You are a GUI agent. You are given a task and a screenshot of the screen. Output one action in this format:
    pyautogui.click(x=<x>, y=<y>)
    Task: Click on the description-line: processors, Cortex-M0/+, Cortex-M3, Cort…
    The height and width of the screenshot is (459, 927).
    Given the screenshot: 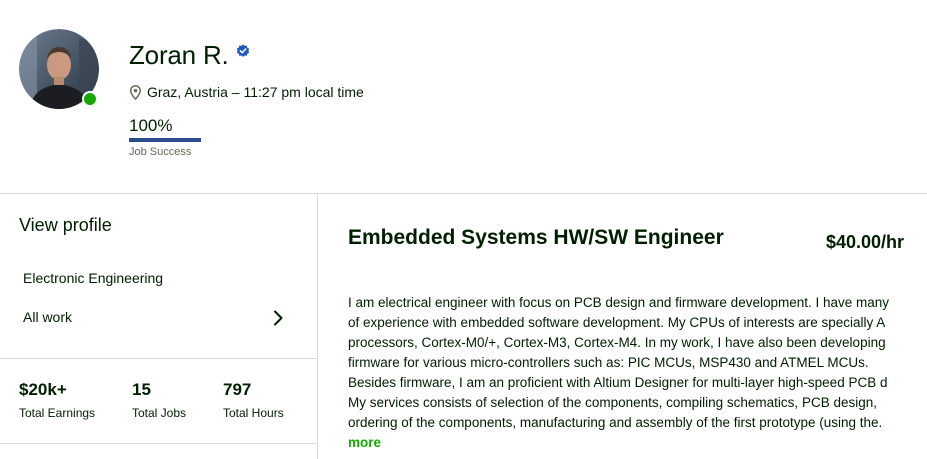 What is the action you would take?
    pyautogui.click(x=617, y=342)
    